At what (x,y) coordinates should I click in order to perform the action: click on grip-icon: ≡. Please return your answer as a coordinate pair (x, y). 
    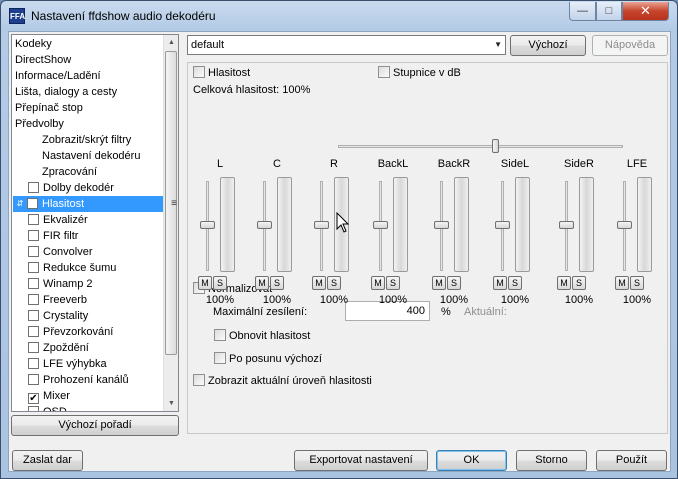
    Looking at the image, I should click on (174, 203).